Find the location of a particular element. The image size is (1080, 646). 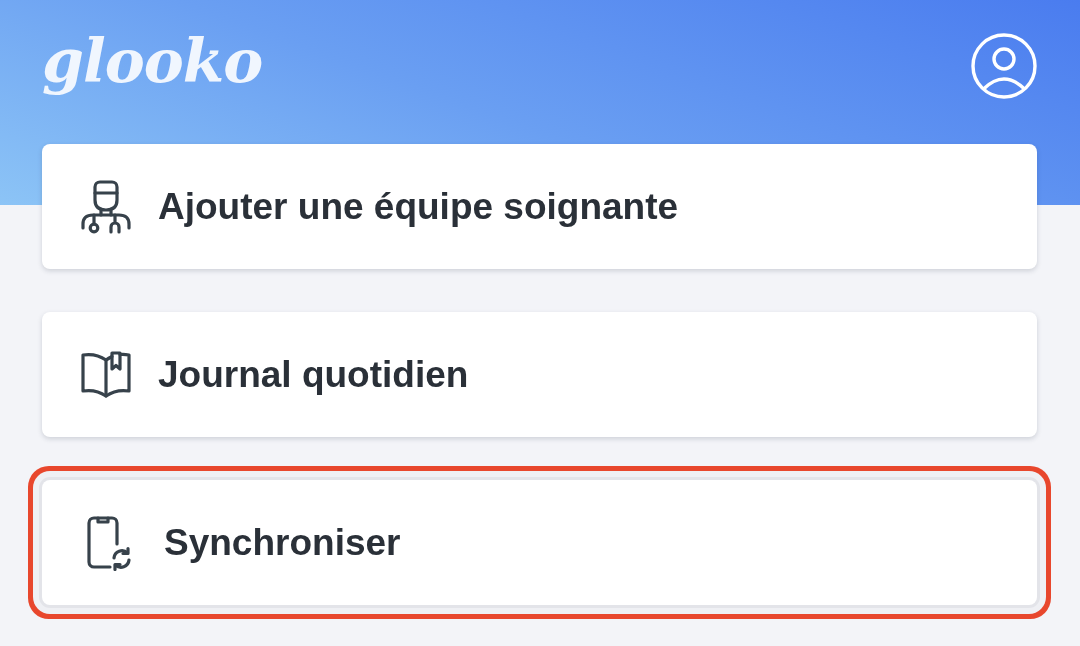

doctor-icon is located at coordinates (106, 206).